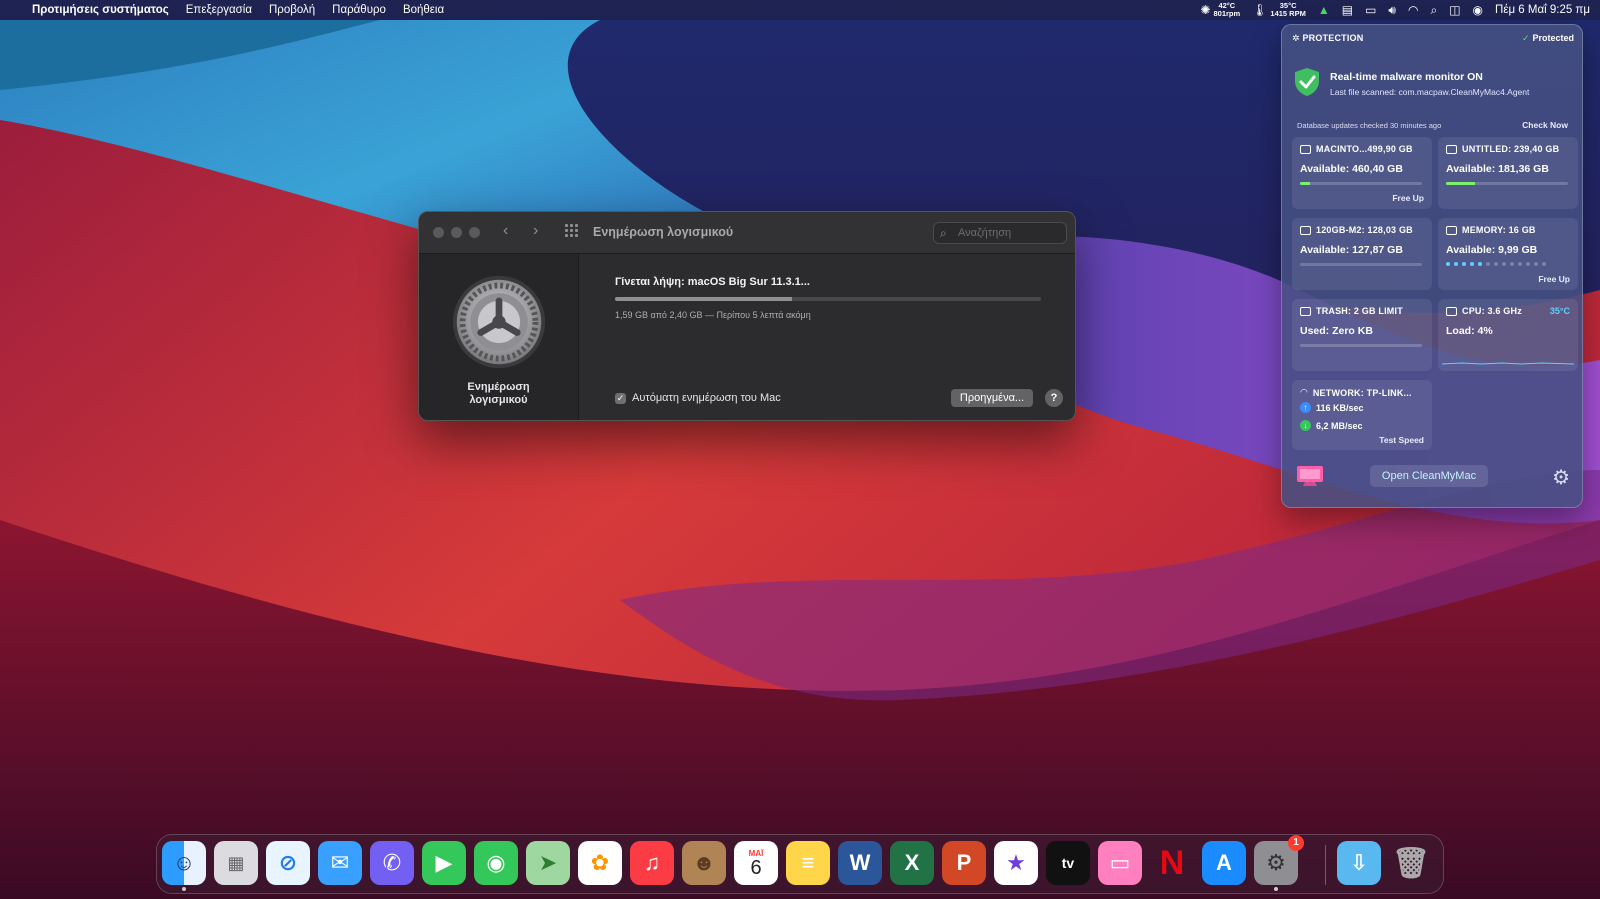 The height and width of the screenshot is (899, 1600). I want to click on cpu-load: Load: 4%, so click(1469, 331).